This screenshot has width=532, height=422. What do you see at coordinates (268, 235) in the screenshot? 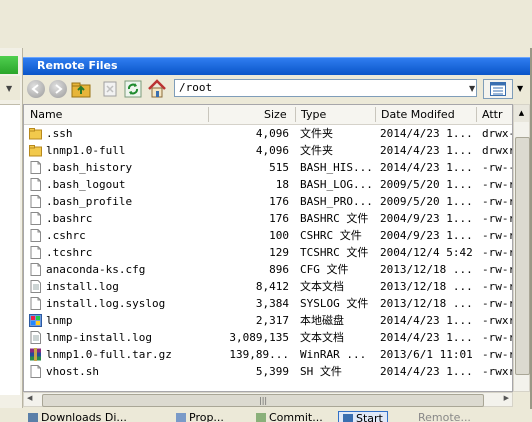
I see `file-row: .cshrc 100 CSHRC 文件 2004/9/23 1... -rw-r` at bounding box center [268, 235].